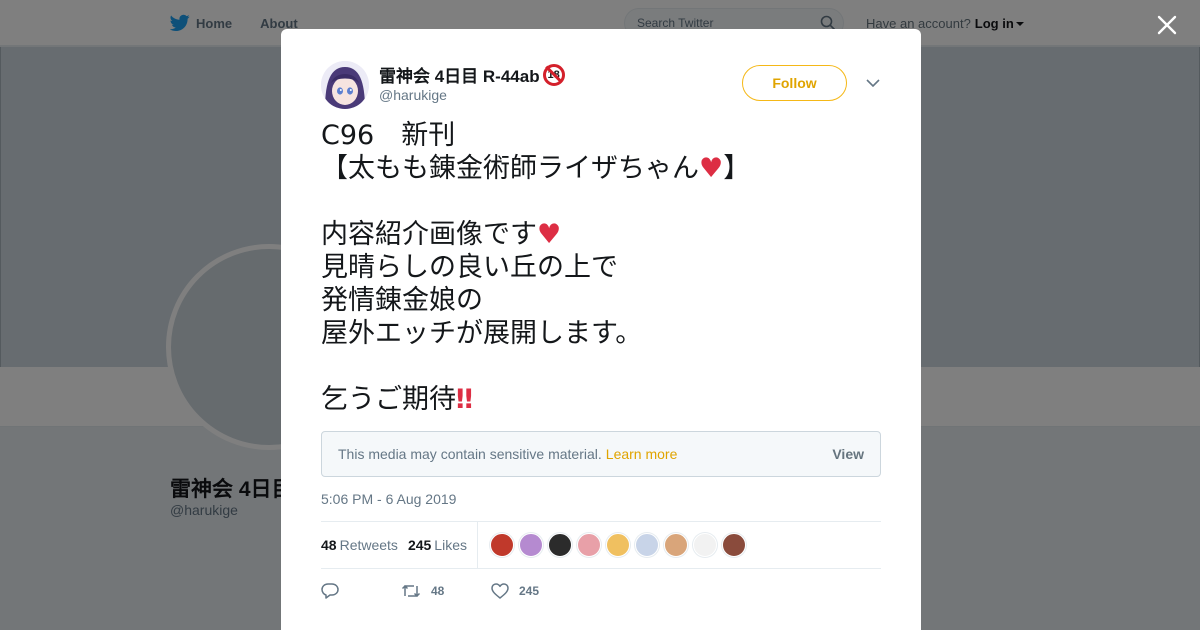 The image size is (1200, 630). I want to click on retweet-icon, so click(411, 591).